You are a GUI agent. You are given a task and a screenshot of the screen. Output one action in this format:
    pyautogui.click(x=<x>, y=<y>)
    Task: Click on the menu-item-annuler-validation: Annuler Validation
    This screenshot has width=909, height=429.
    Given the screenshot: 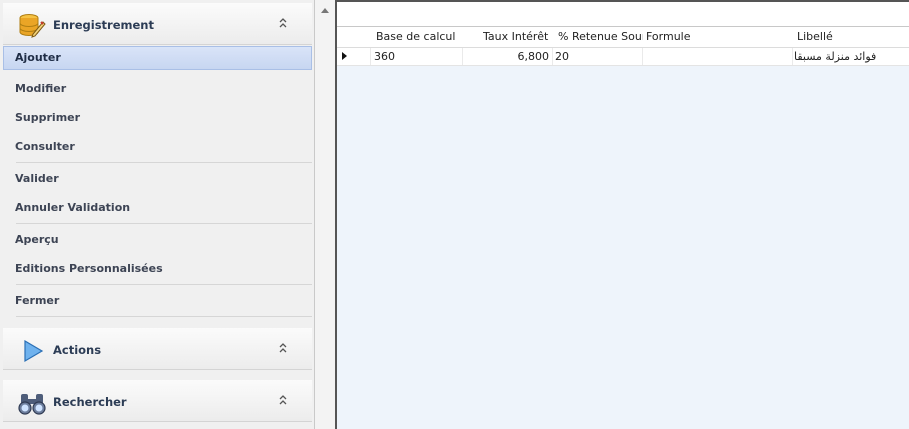 What is the action you would take?
    pyautogui.click(x=157, y=208)
    